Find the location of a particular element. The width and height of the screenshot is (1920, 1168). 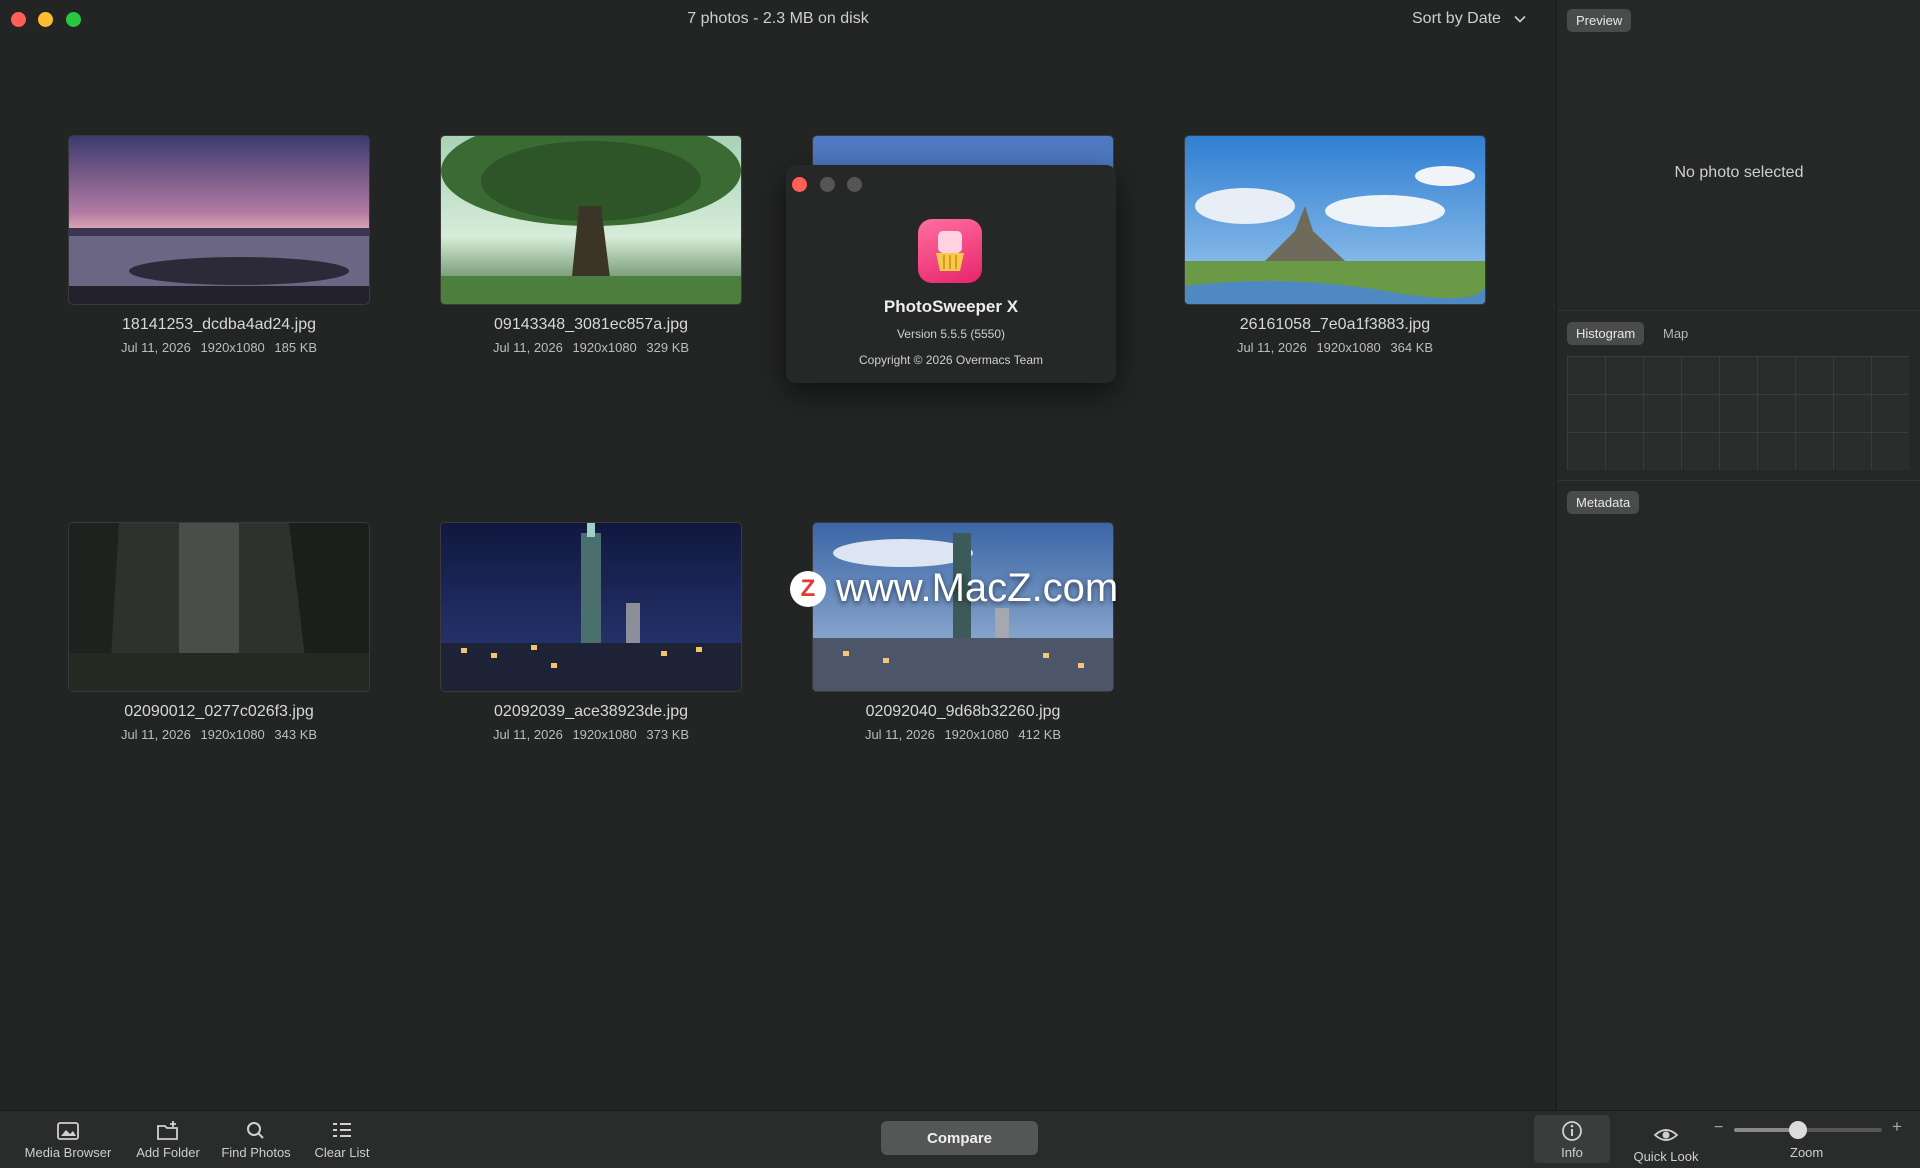

add-folder-label: Add Folder is located at coordinates (168, 1152).